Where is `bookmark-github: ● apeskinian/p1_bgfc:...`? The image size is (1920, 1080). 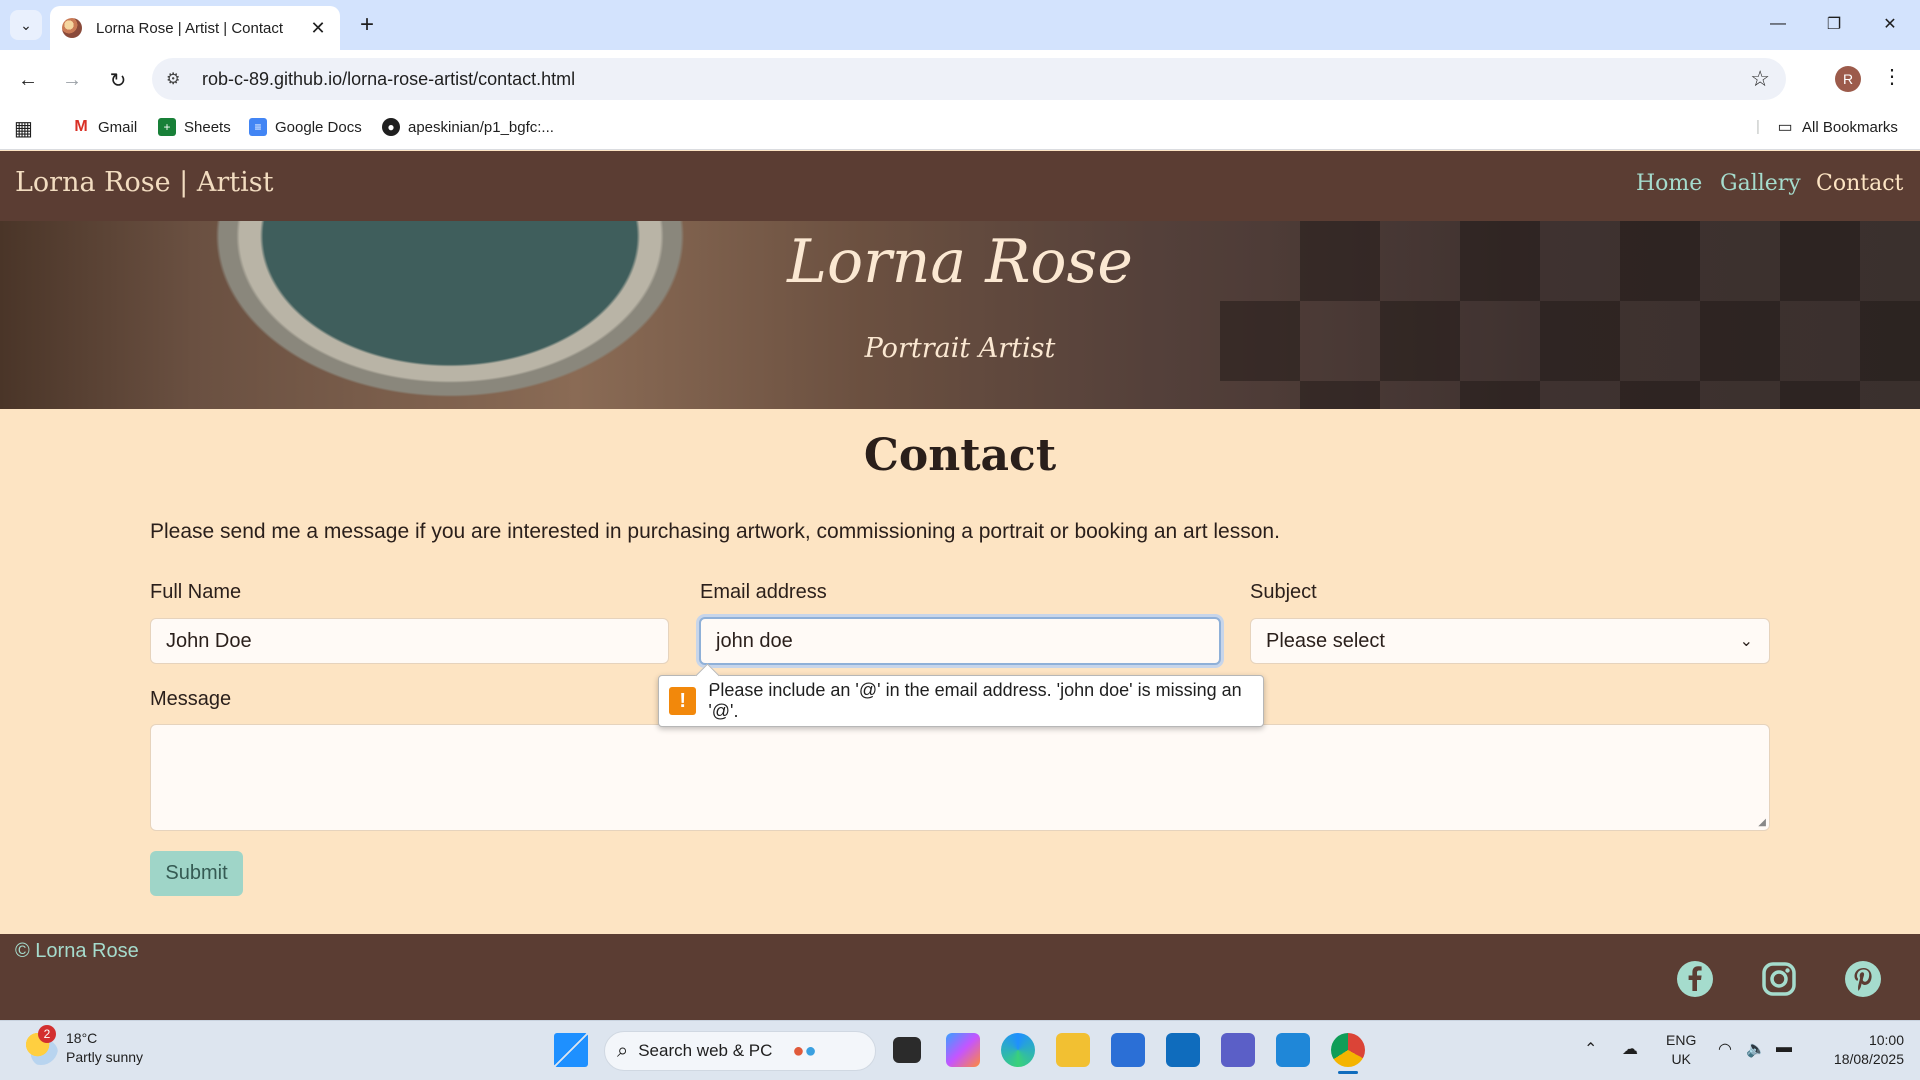
bookmark-github: ● apeskinian/p1_bgfc:... is located at coordinates (468, 127).